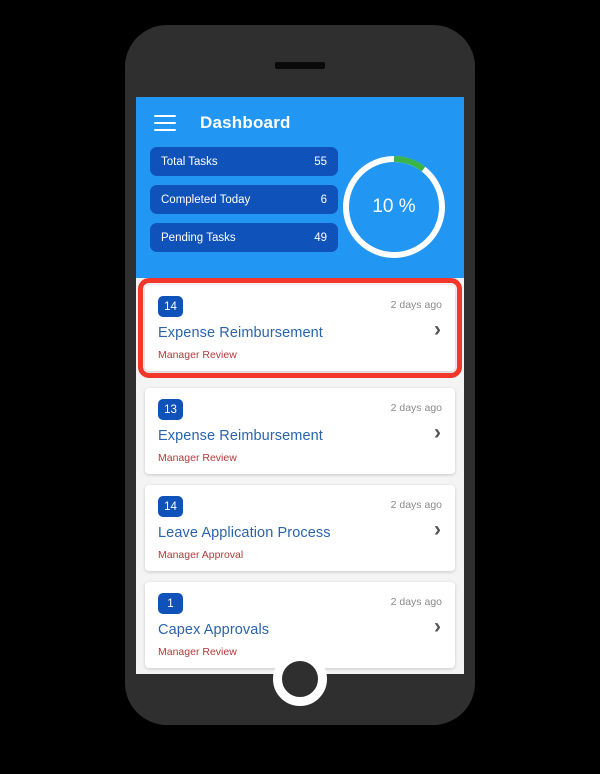  What do you see at coordinates (244, 161) in the screenshot?
I see `stat-pill-total-tasks: Total Tasks 55` at bounding box center [244, 161].